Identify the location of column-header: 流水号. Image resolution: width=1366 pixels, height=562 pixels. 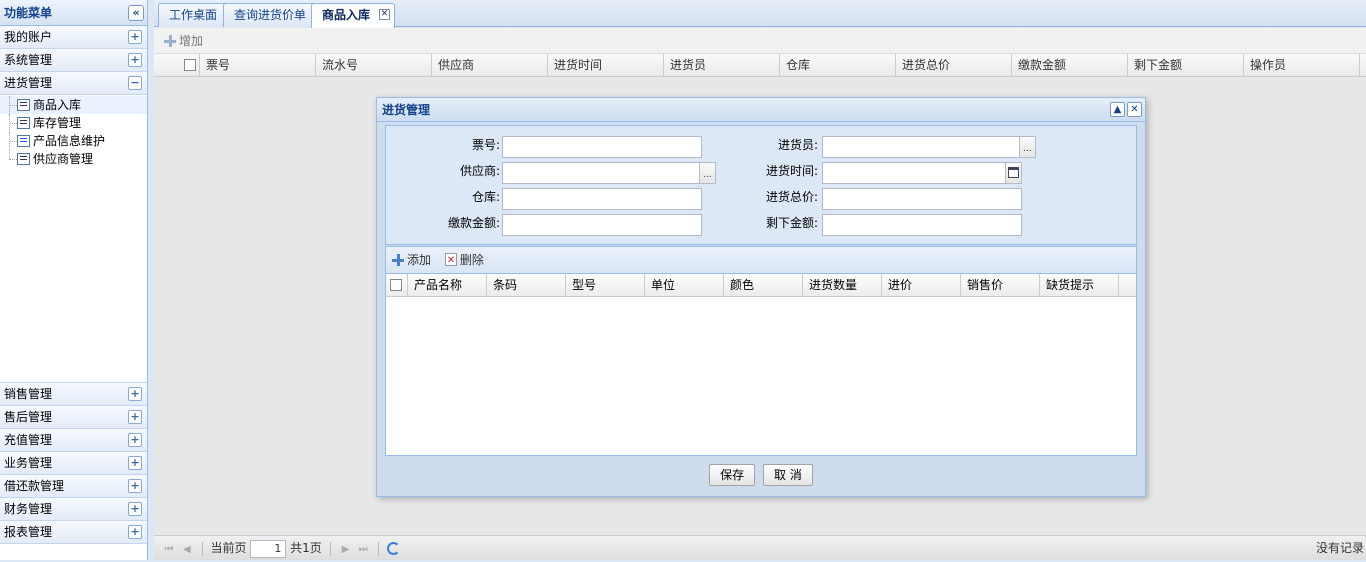
(374, 65).